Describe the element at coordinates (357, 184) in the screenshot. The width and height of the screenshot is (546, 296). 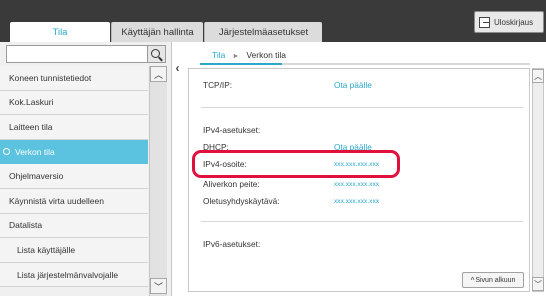
I see `subnet-mask-value: xxx.xxx.xxx.xxx` at that location.